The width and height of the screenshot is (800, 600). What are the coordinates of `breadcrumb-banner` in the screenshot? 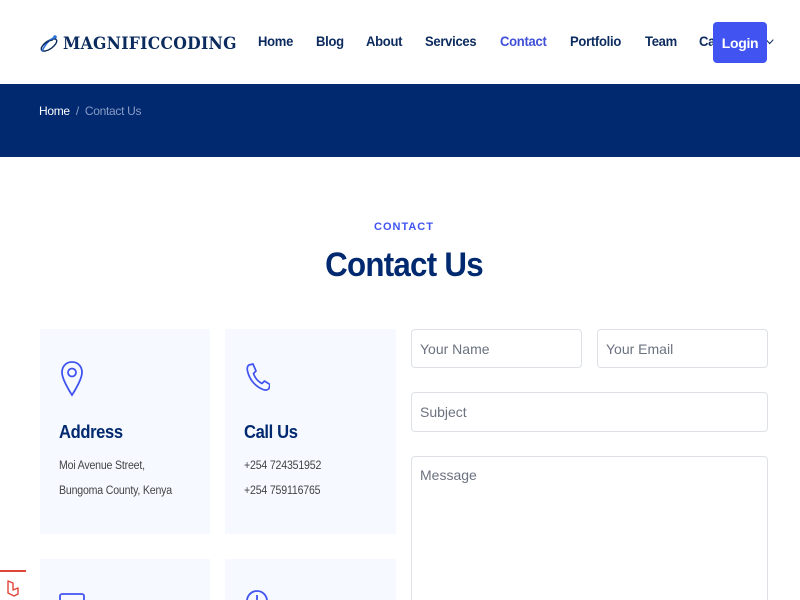 It's located at (400, 120).